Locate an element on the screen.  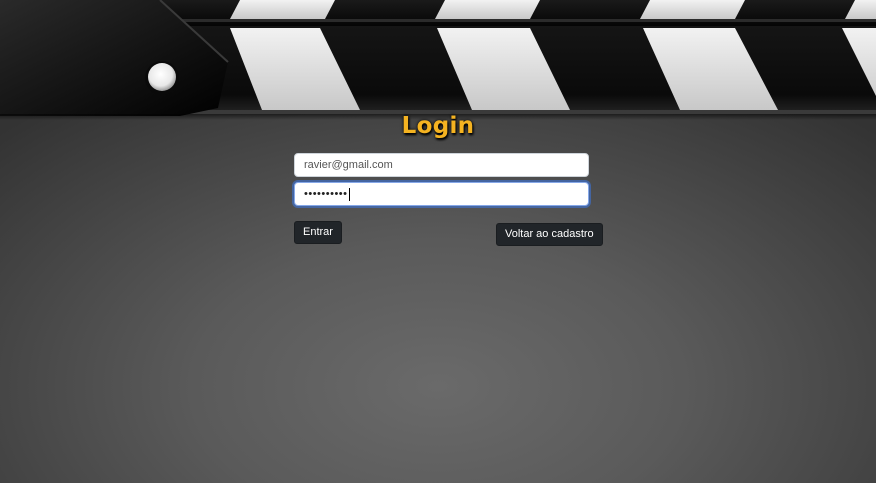
password-field: •••••••••• is located at coordinates (441, 194).